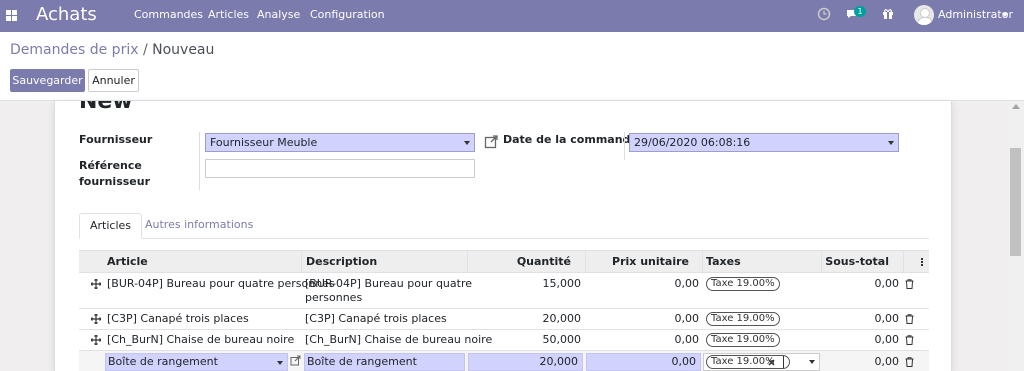 The image size is (1024, 371). I want to click on column-header-subtotal: Sous-total, so click(856, 261).